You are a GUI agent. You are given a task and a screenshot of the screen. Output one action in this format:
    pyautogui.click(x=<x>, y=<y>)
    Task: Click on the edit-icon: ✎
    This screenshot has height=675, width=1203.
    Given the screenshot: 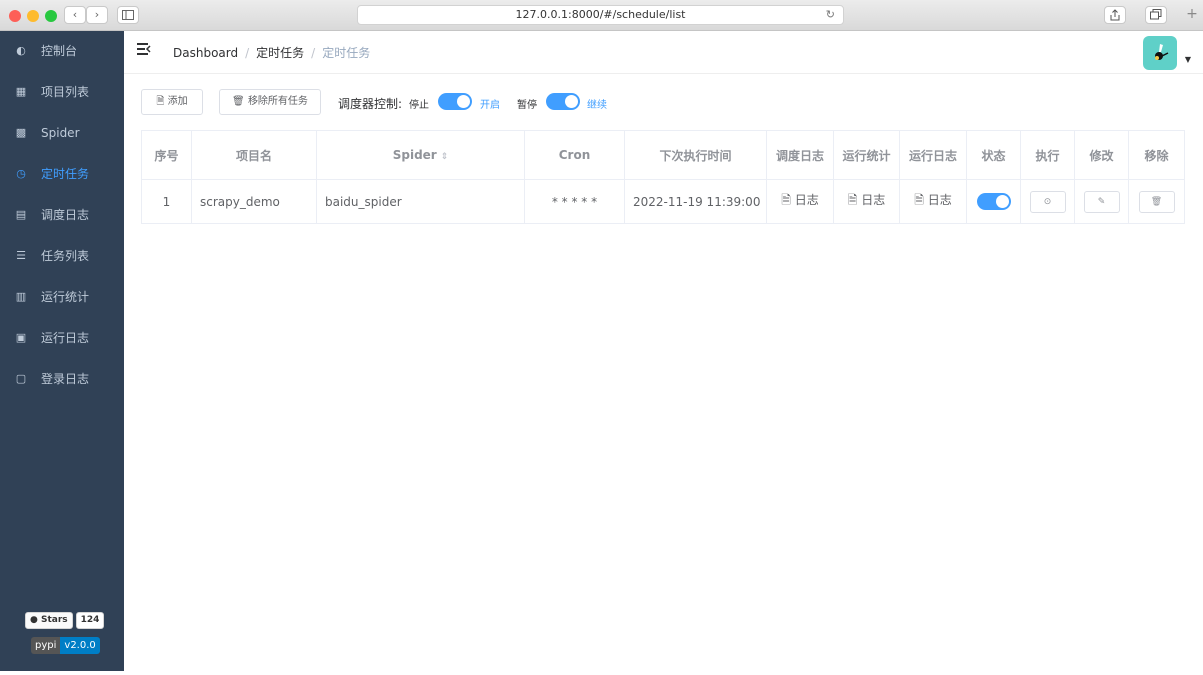 What is the action you would take?
    pyautogui.click(x=1101, y=201)
    